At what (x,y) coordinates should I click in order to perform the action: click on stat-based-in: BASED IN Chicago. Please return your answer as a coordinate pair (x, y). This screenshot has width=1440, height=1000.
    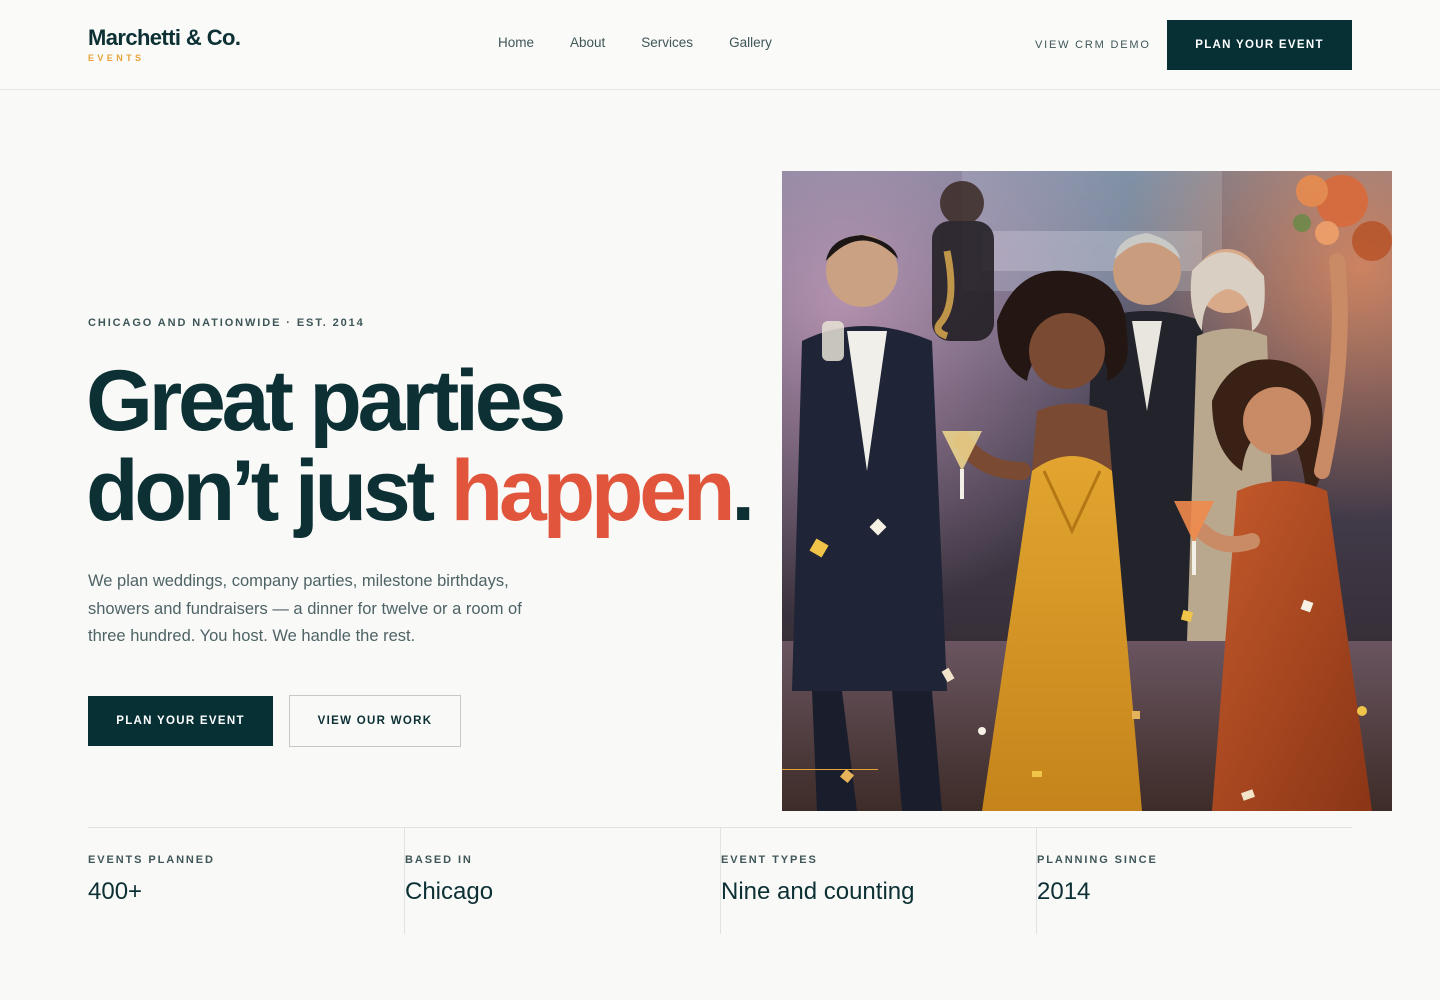
    Looking at the image, I should click on (562, 881).